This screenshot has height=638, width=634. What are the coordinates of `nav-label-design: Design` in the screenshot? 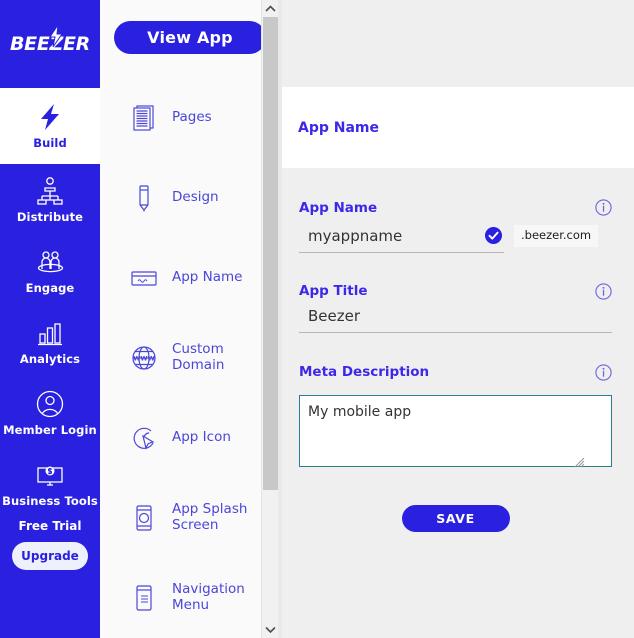 It's located at (195, 197).